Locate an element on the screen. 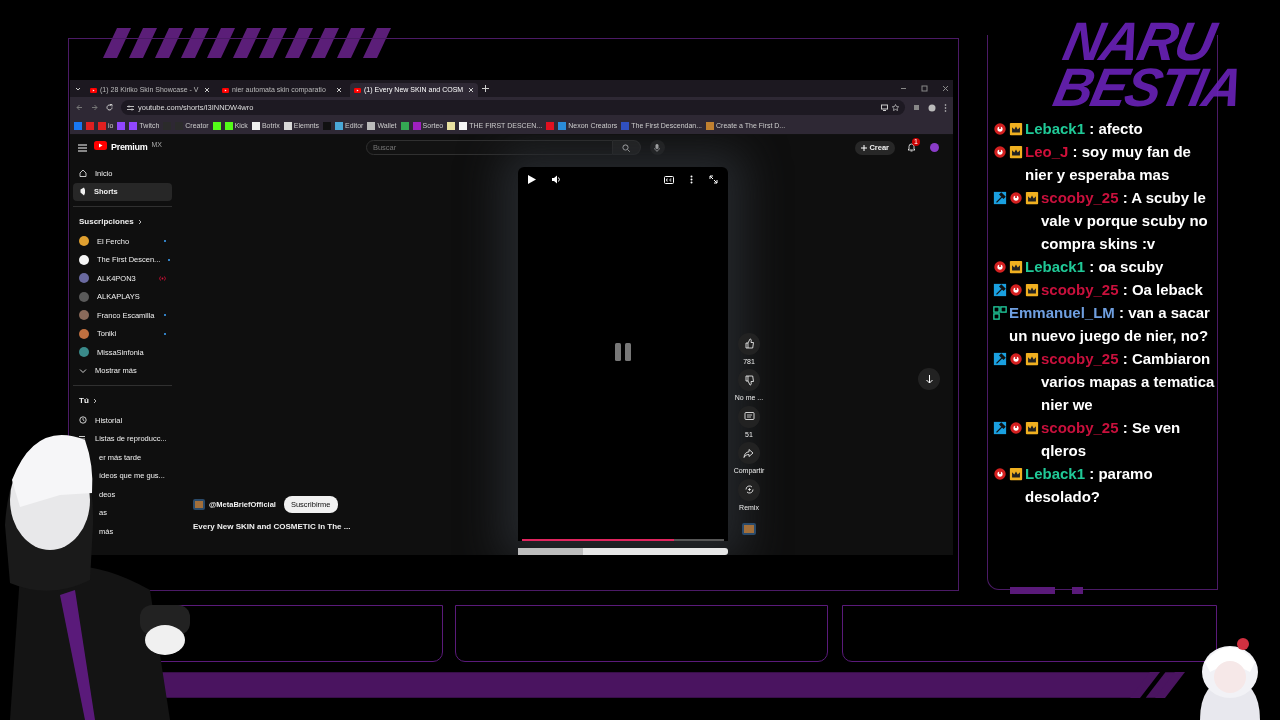 The image size is (1280, 720). reload-icon is located at coordinates (109, 107).